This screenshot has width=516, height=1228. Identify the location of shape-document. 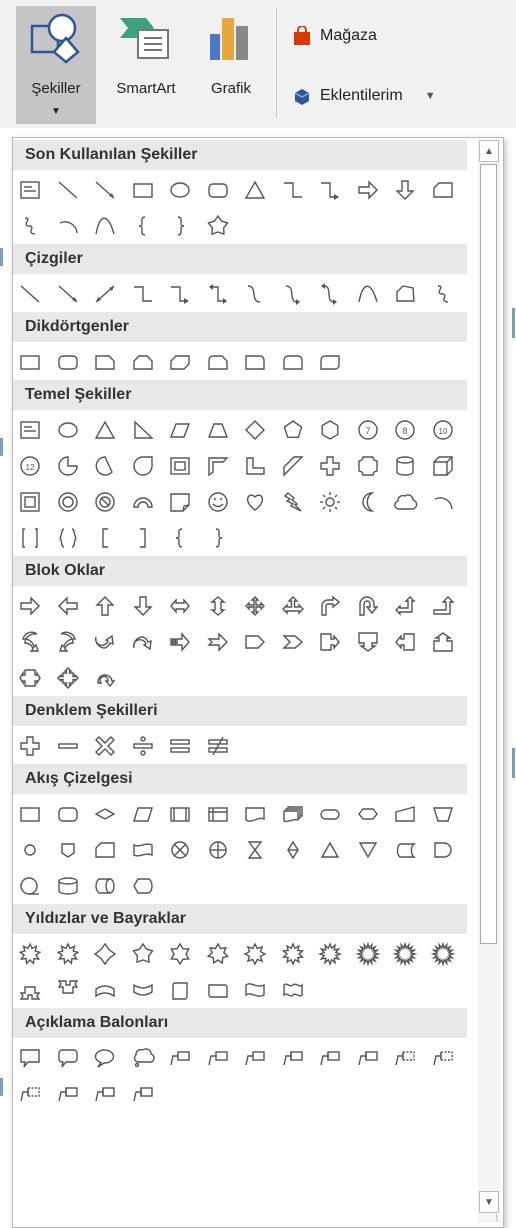
(255, 814).